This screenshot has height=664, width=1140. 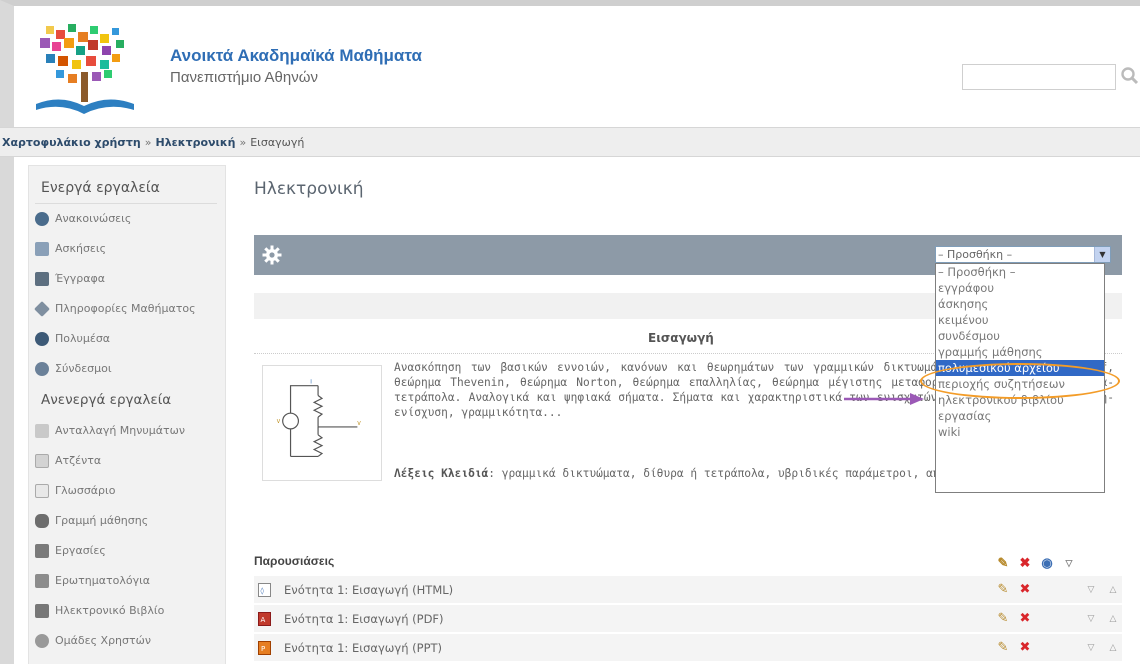 I want to click on sidebar-item-label: Πληροφορίες Μαθήματος, so click(x=125, y=308).